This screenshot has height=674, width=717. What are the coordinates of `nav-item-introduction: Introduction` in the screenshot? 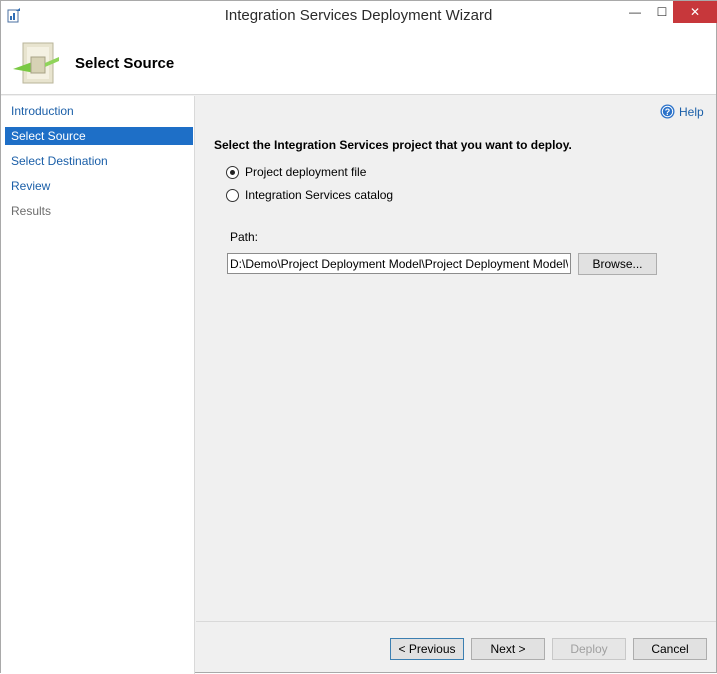 It's located at (99, 111).